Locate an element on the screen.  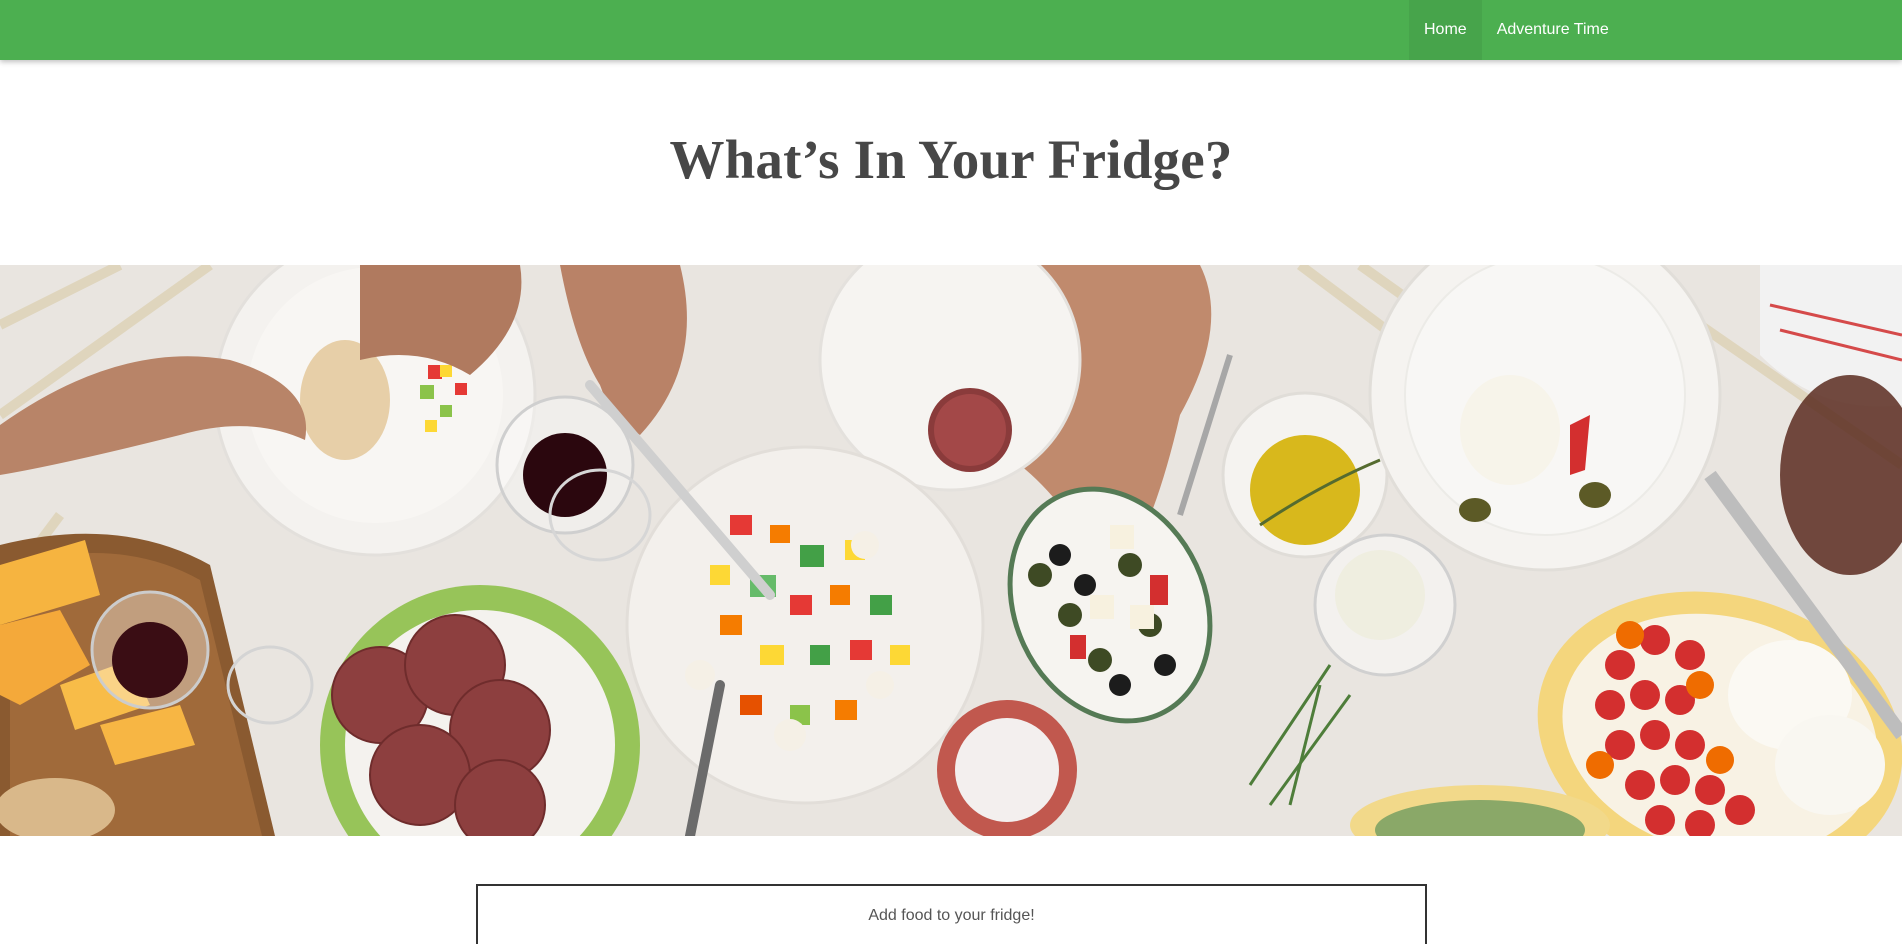
add-food-box: Add food to your fridge! is located at coordinates (951, 914).